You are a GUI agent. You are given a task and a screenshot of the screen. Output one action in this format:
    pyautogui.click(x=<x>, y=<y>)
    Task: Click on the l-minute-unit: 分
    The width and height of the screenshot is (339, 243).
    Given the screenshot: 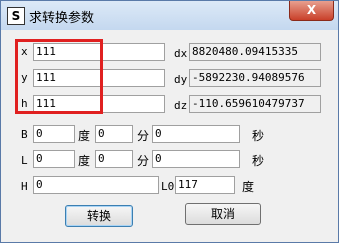 What is the action you would take?
    pyautogui.click(x=143, y=161)
    